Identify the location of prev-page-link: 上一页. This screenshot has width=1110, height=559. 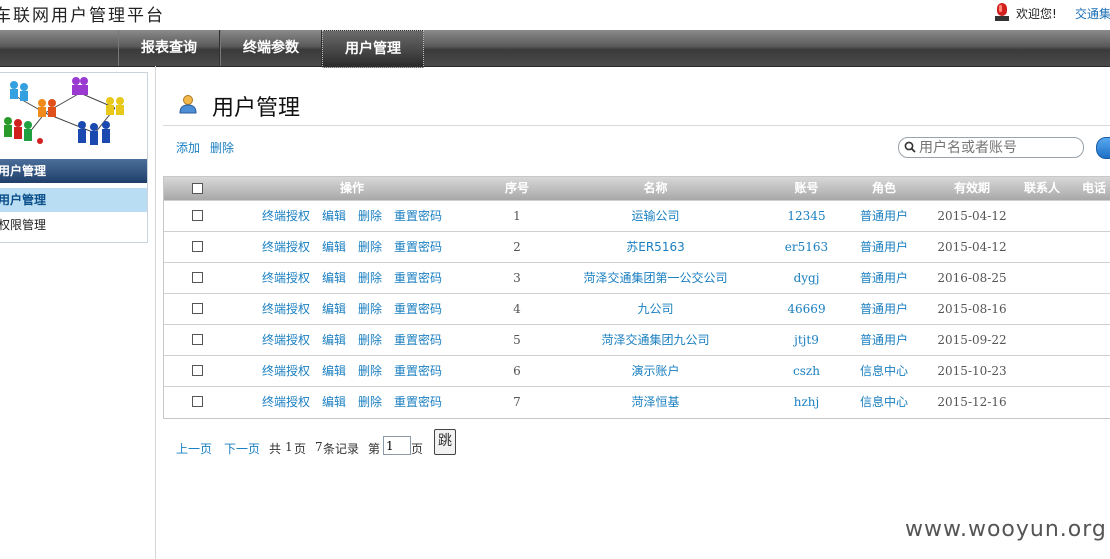
(194, 448).